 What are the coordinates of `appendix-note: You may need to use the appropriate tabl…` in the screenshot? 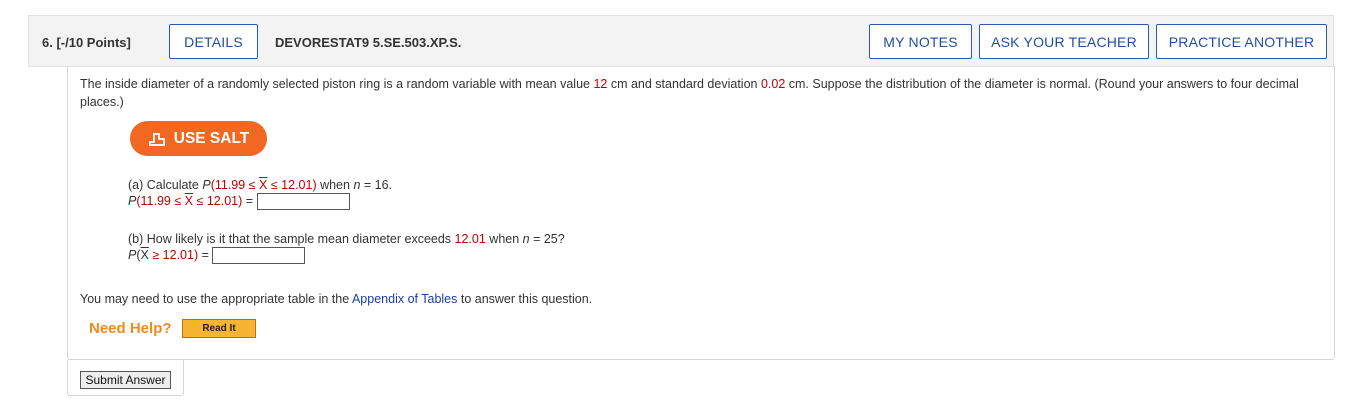 It's located at (336, 299).